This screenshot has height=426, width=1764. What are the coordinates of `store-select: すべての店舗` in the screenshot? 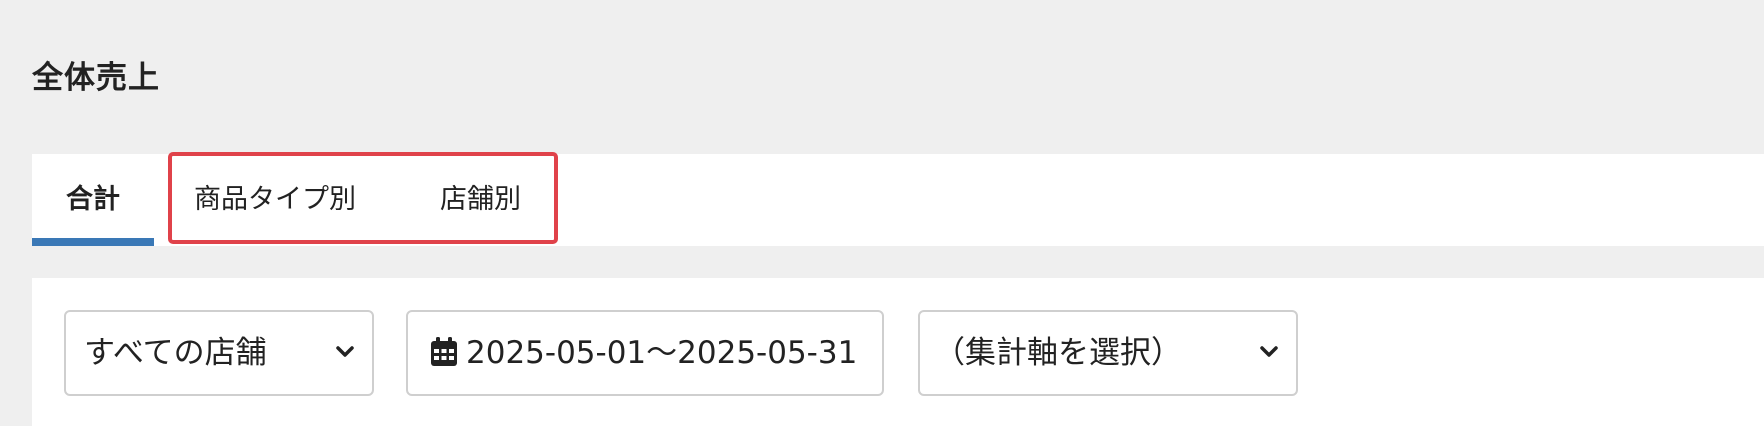 It's located at (219, 353).